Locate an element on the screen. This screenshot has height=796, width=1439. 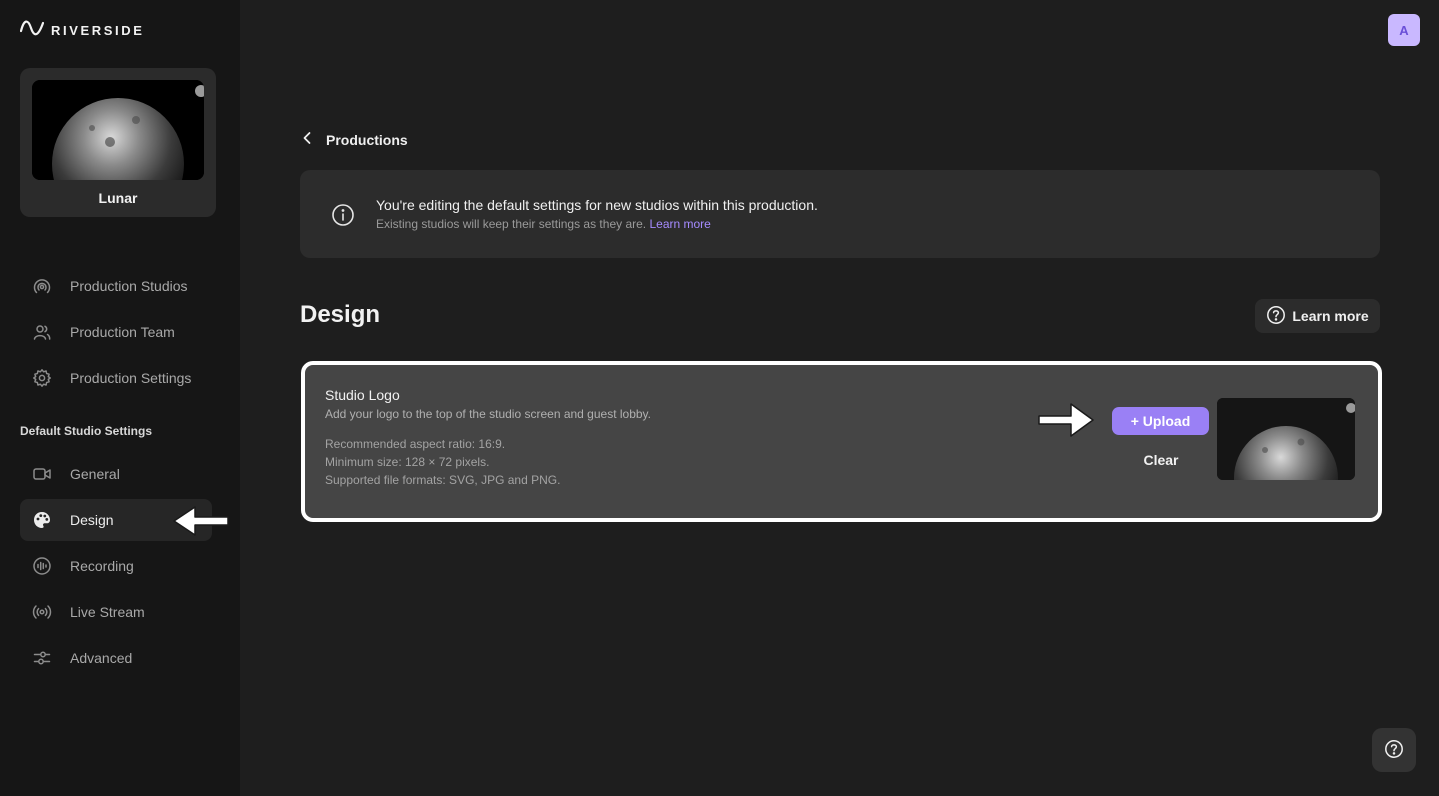
sidebar-item-label: Production Team is located at coordinates (122, 332).